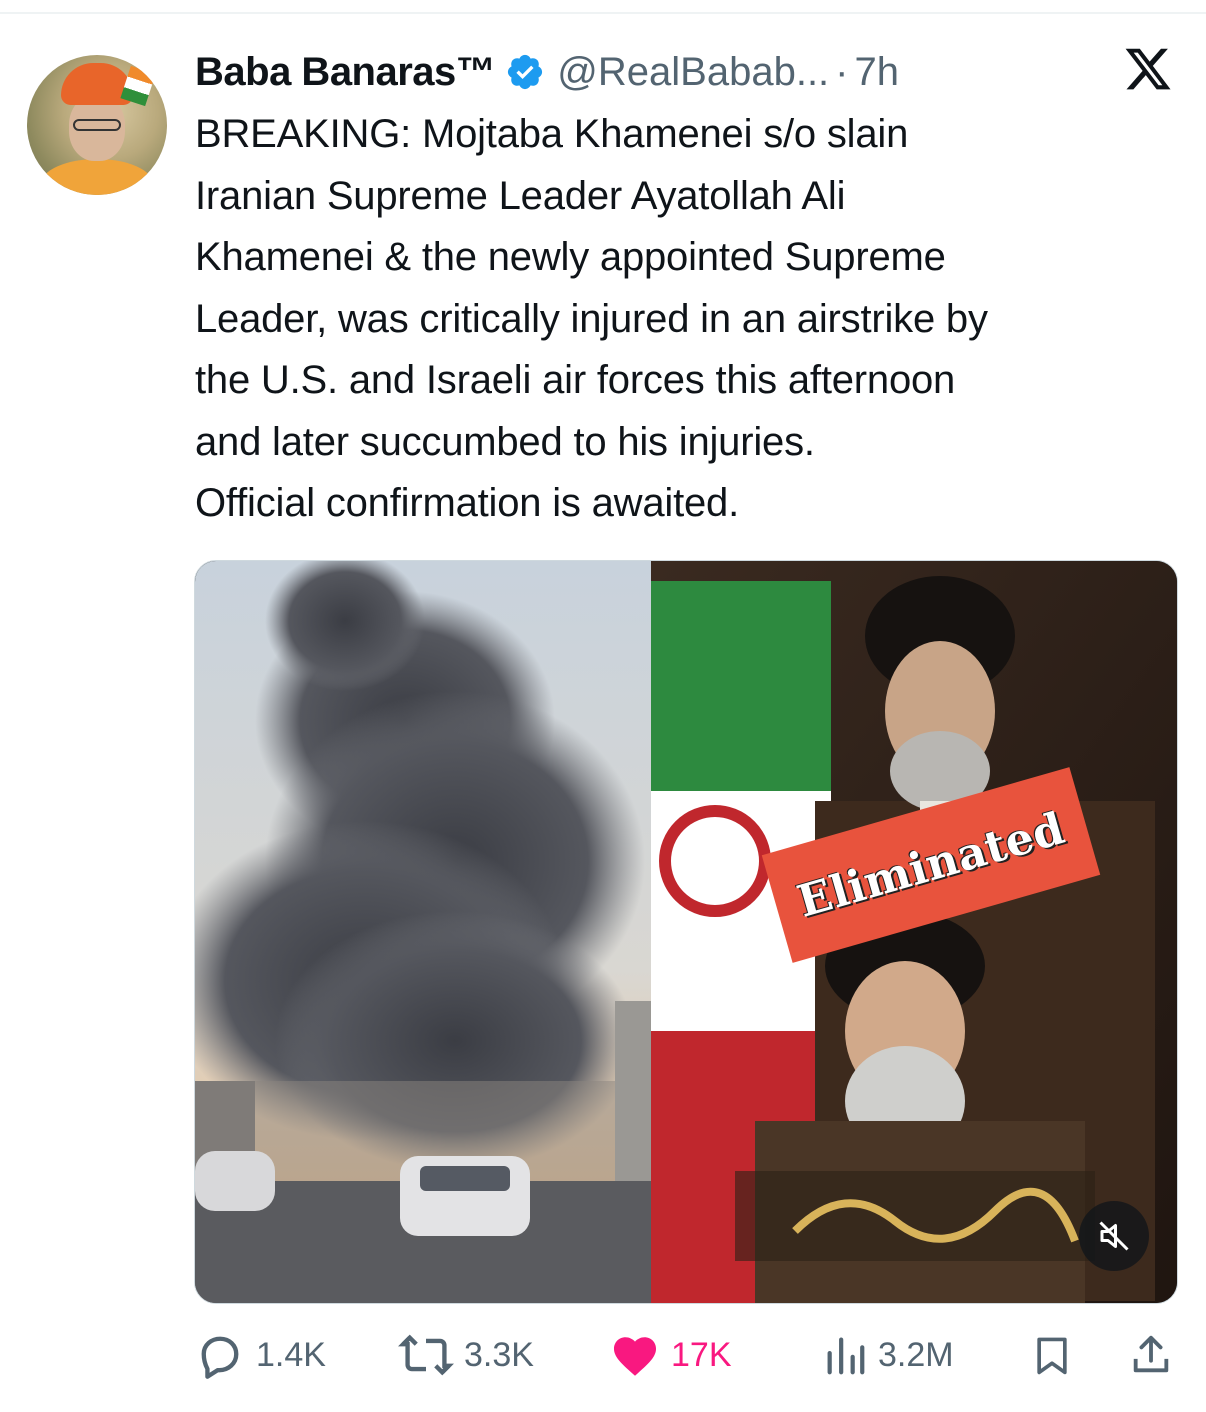  Describe the element at coordinates (547, 72) in the screenshot. I see `tweet-header: Baba Banaras™ @RealBabab... · 7h` at that location.